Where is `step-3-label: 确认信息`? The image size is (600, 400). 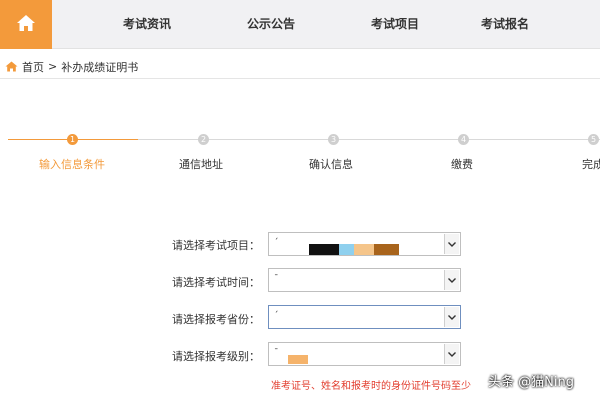 step-3-label: 确认信息 is located at coordinates (331, 164).